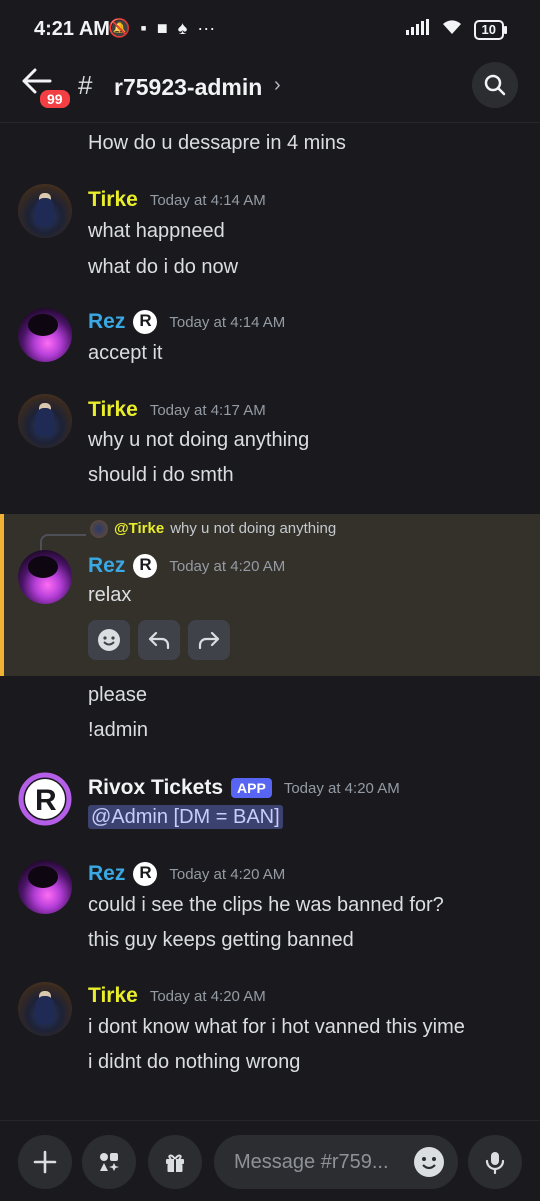 This screenshot has height=1201, width=540. What do you see at coordinates (110, 595) in the screenshot?
I see `message-text: relax` at bounding box center [110, 595].